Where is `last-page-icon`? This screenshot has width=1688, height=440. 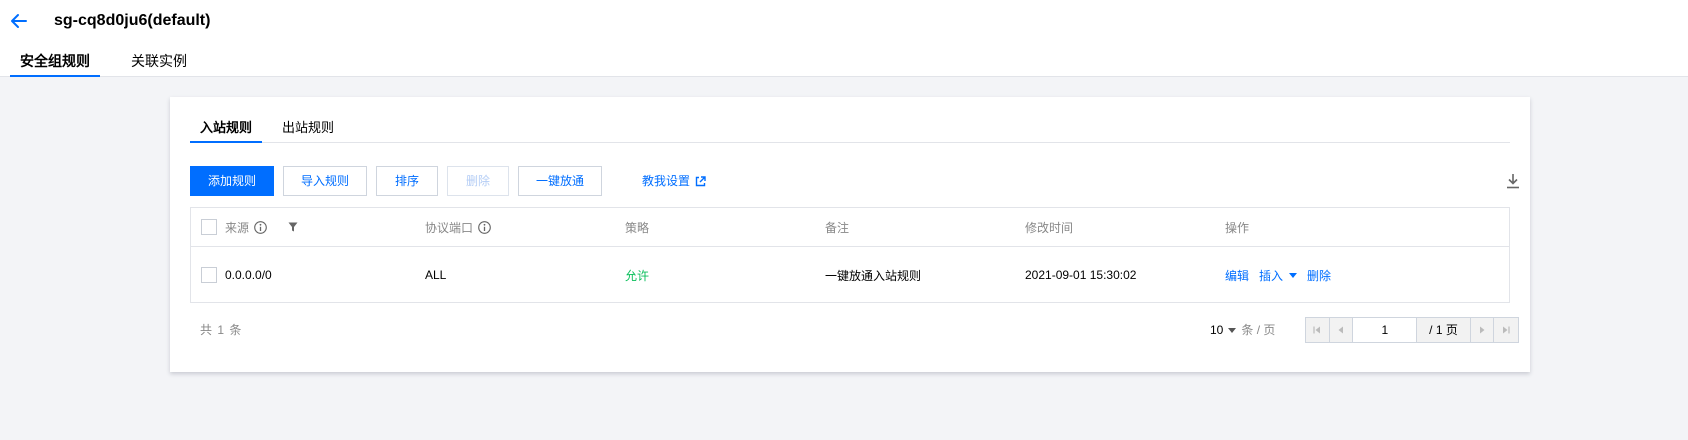 last-page-icon is located at coordinates (1506, 330).